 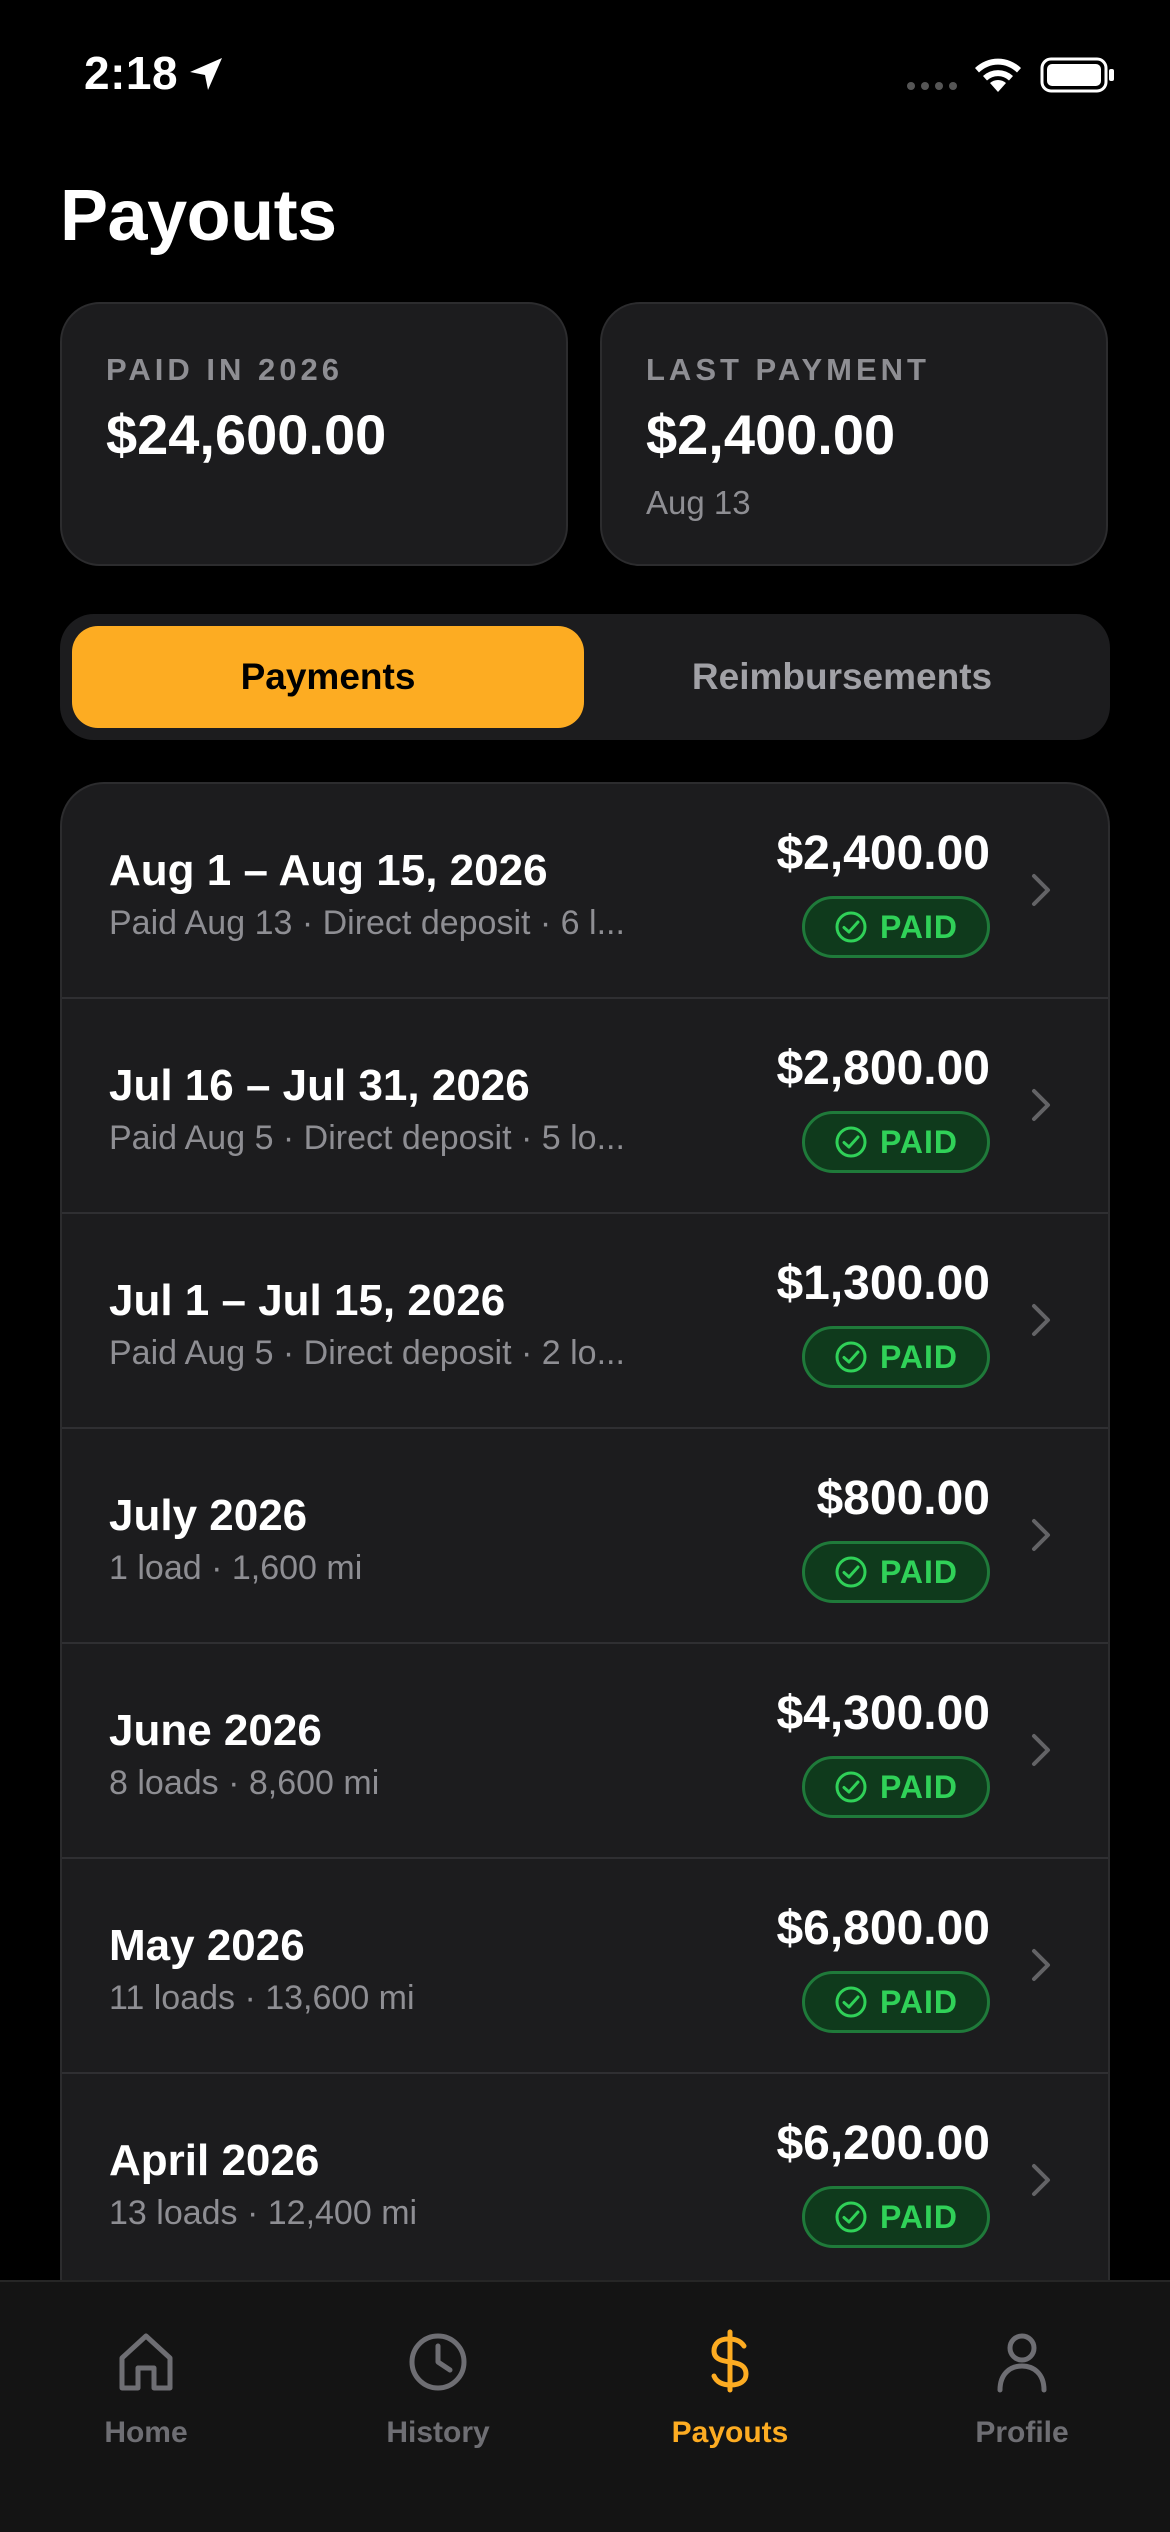 I want to click on payout-amount: $4,300.00, so click(x=883, y=1713).